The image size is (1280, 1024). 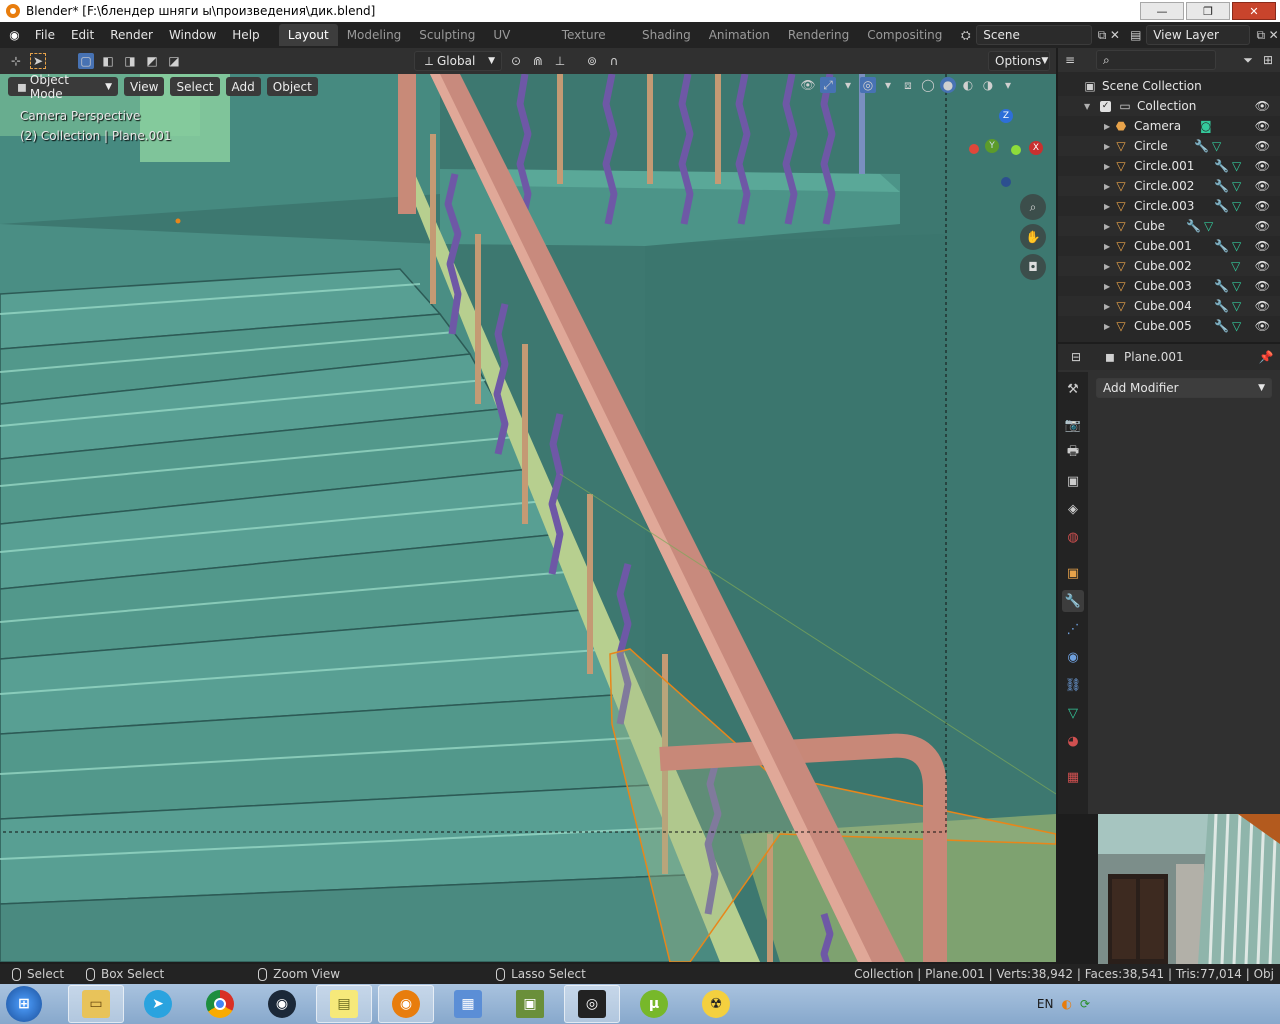 I want to click on object-menu: Object, so click(x=292, y=86).